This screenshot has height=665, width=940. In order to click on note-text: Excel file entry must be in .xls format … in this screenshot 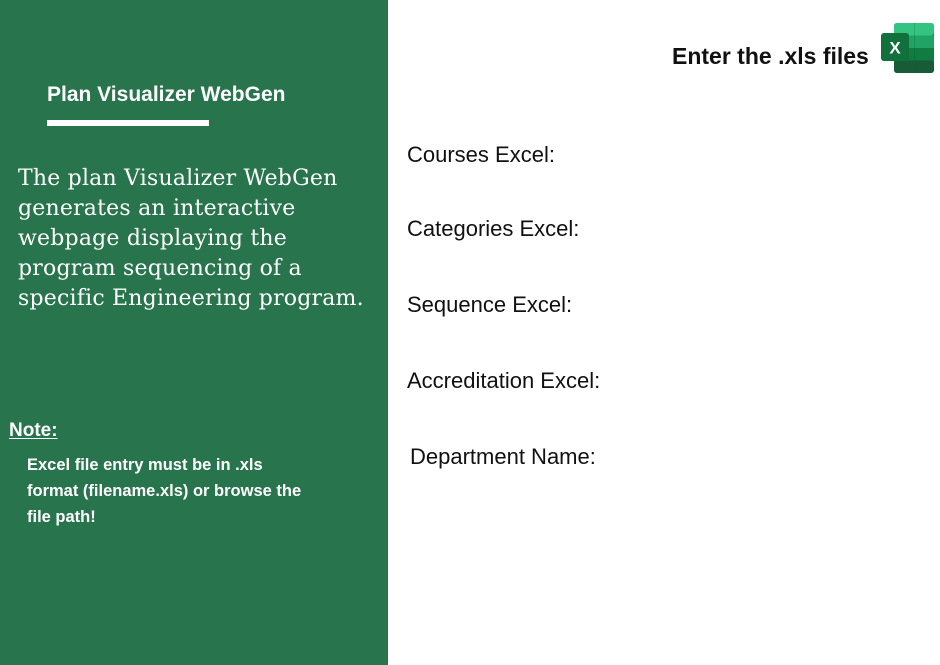, I will do `click(164, 491)`.